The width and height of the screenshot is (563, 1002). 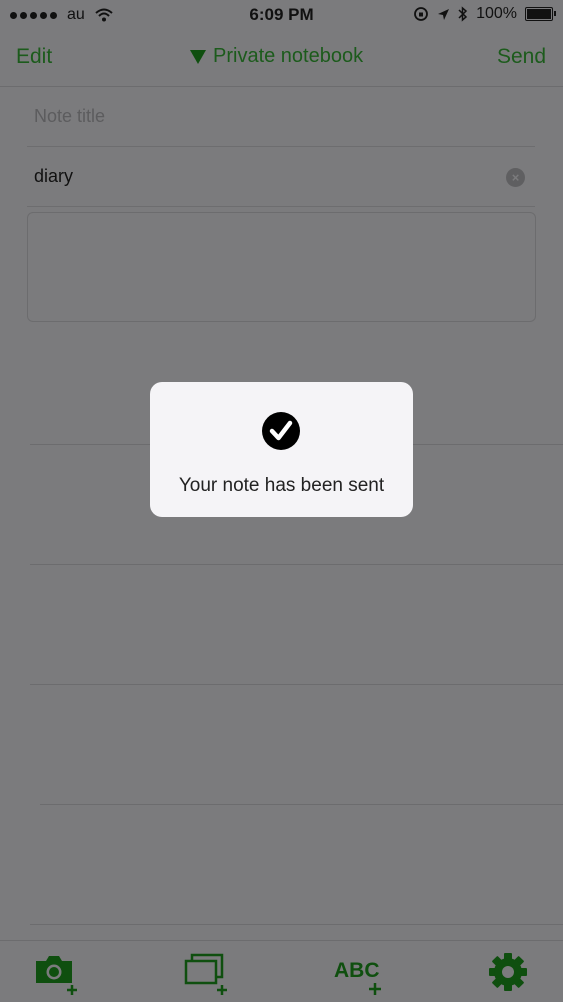 I want to click on dropdown-triangle-icon, so click(x=198, y=56).